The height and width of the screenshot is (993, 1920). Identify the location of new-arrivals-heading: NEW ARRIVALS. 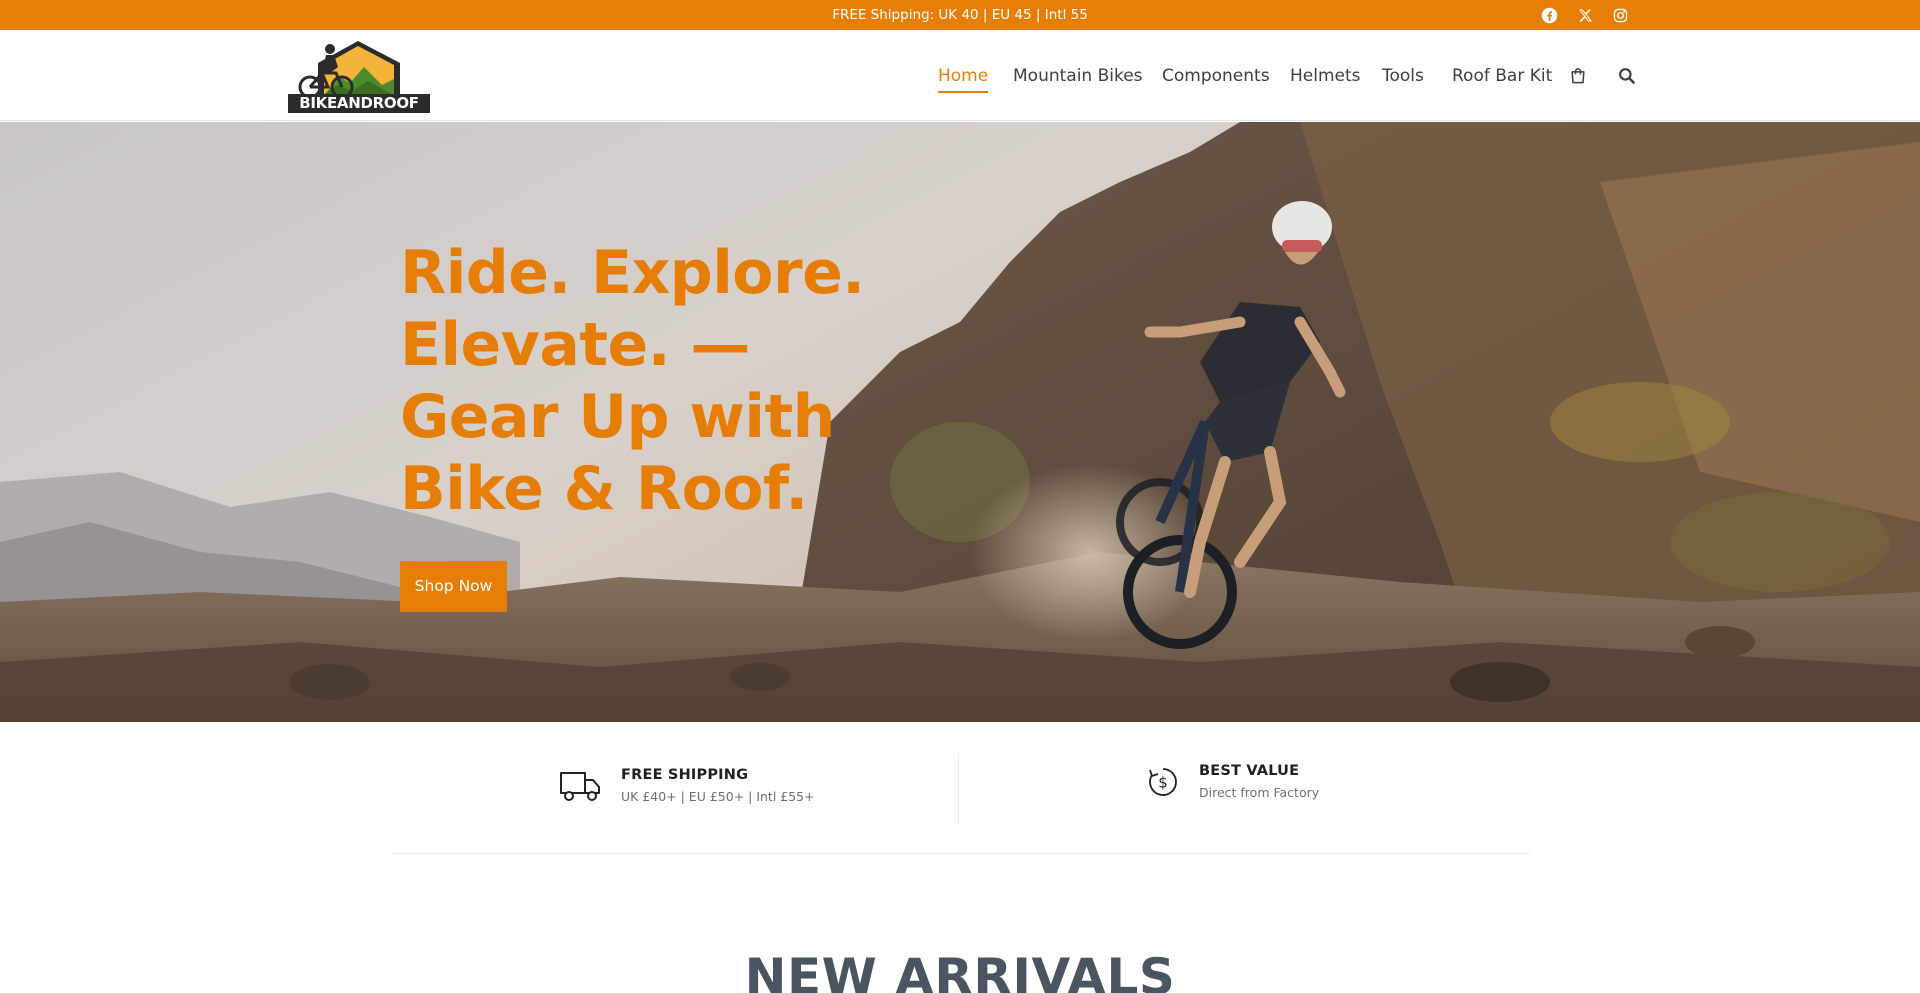
(960, 970).